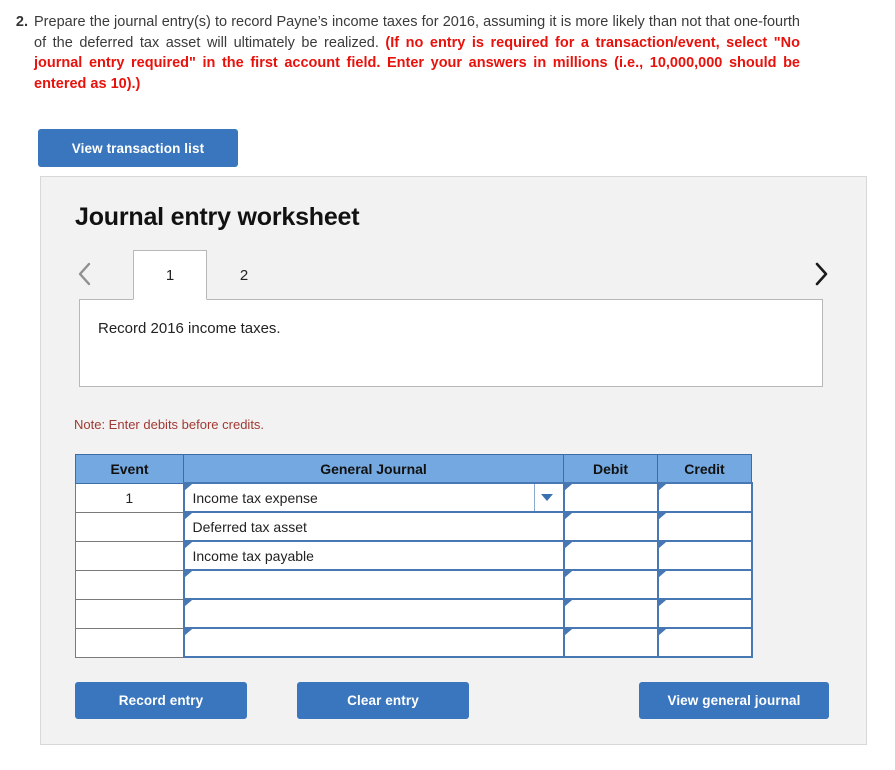 The image size is (895, 770). I want to click on table-row: Deferred tax asset, so click(414, 526).